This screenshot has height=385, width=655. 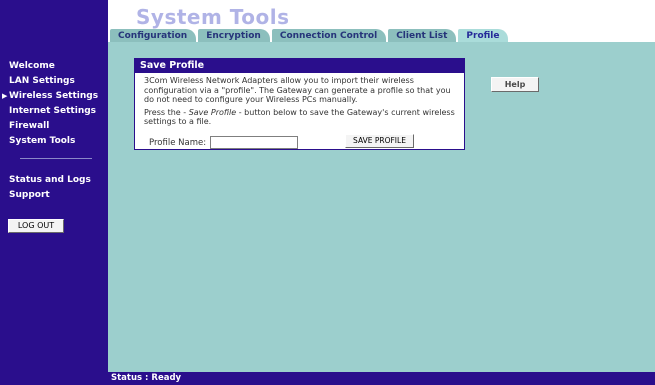 I want to click on panel-title: Save Profile, so click(x=299, y=66).